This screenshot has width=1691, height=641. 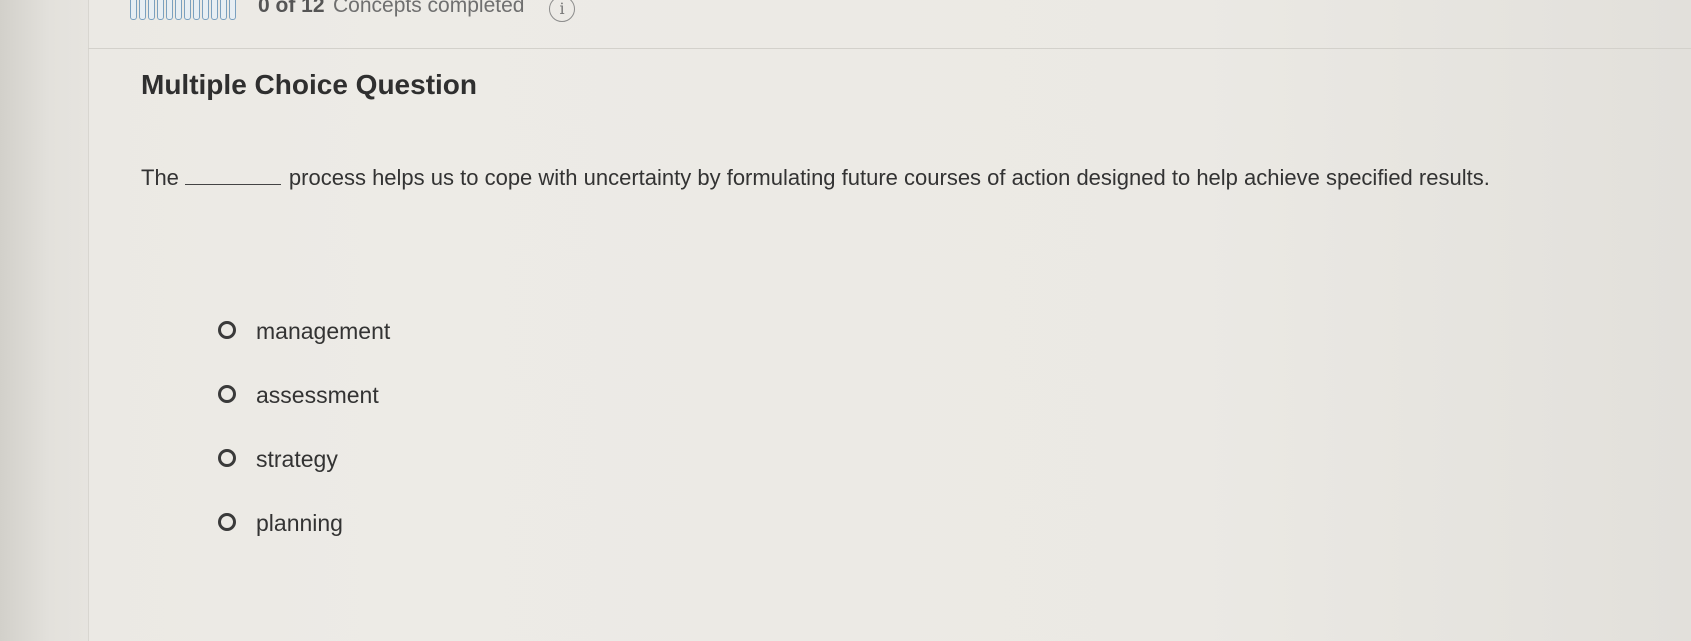 I want to click on choice-strategy: strategy, so click(x=304, y=477).